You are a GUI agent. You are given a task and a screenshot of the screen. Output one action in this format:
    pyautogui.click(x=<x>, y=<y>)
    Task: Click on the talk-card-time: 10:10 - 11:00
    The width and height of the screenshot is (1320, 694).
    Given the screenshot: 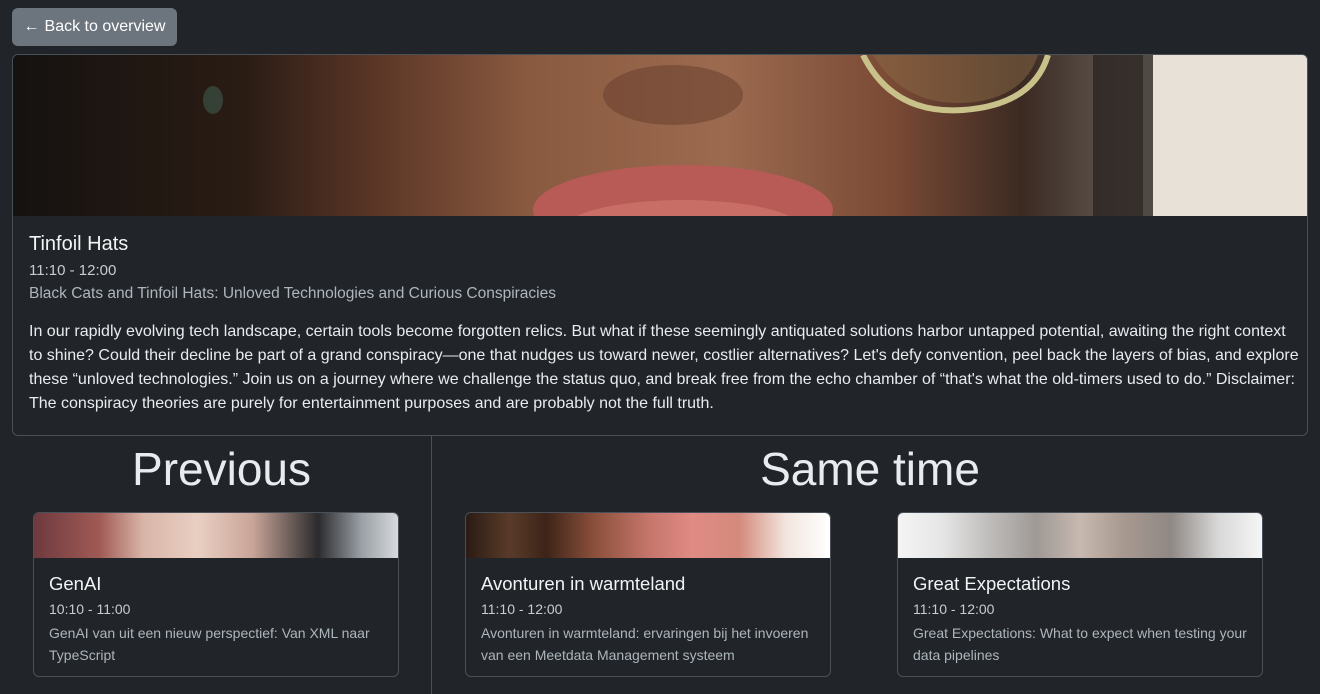 What is the action you would take?
    pyautogui.click(x=90, y=609)
    